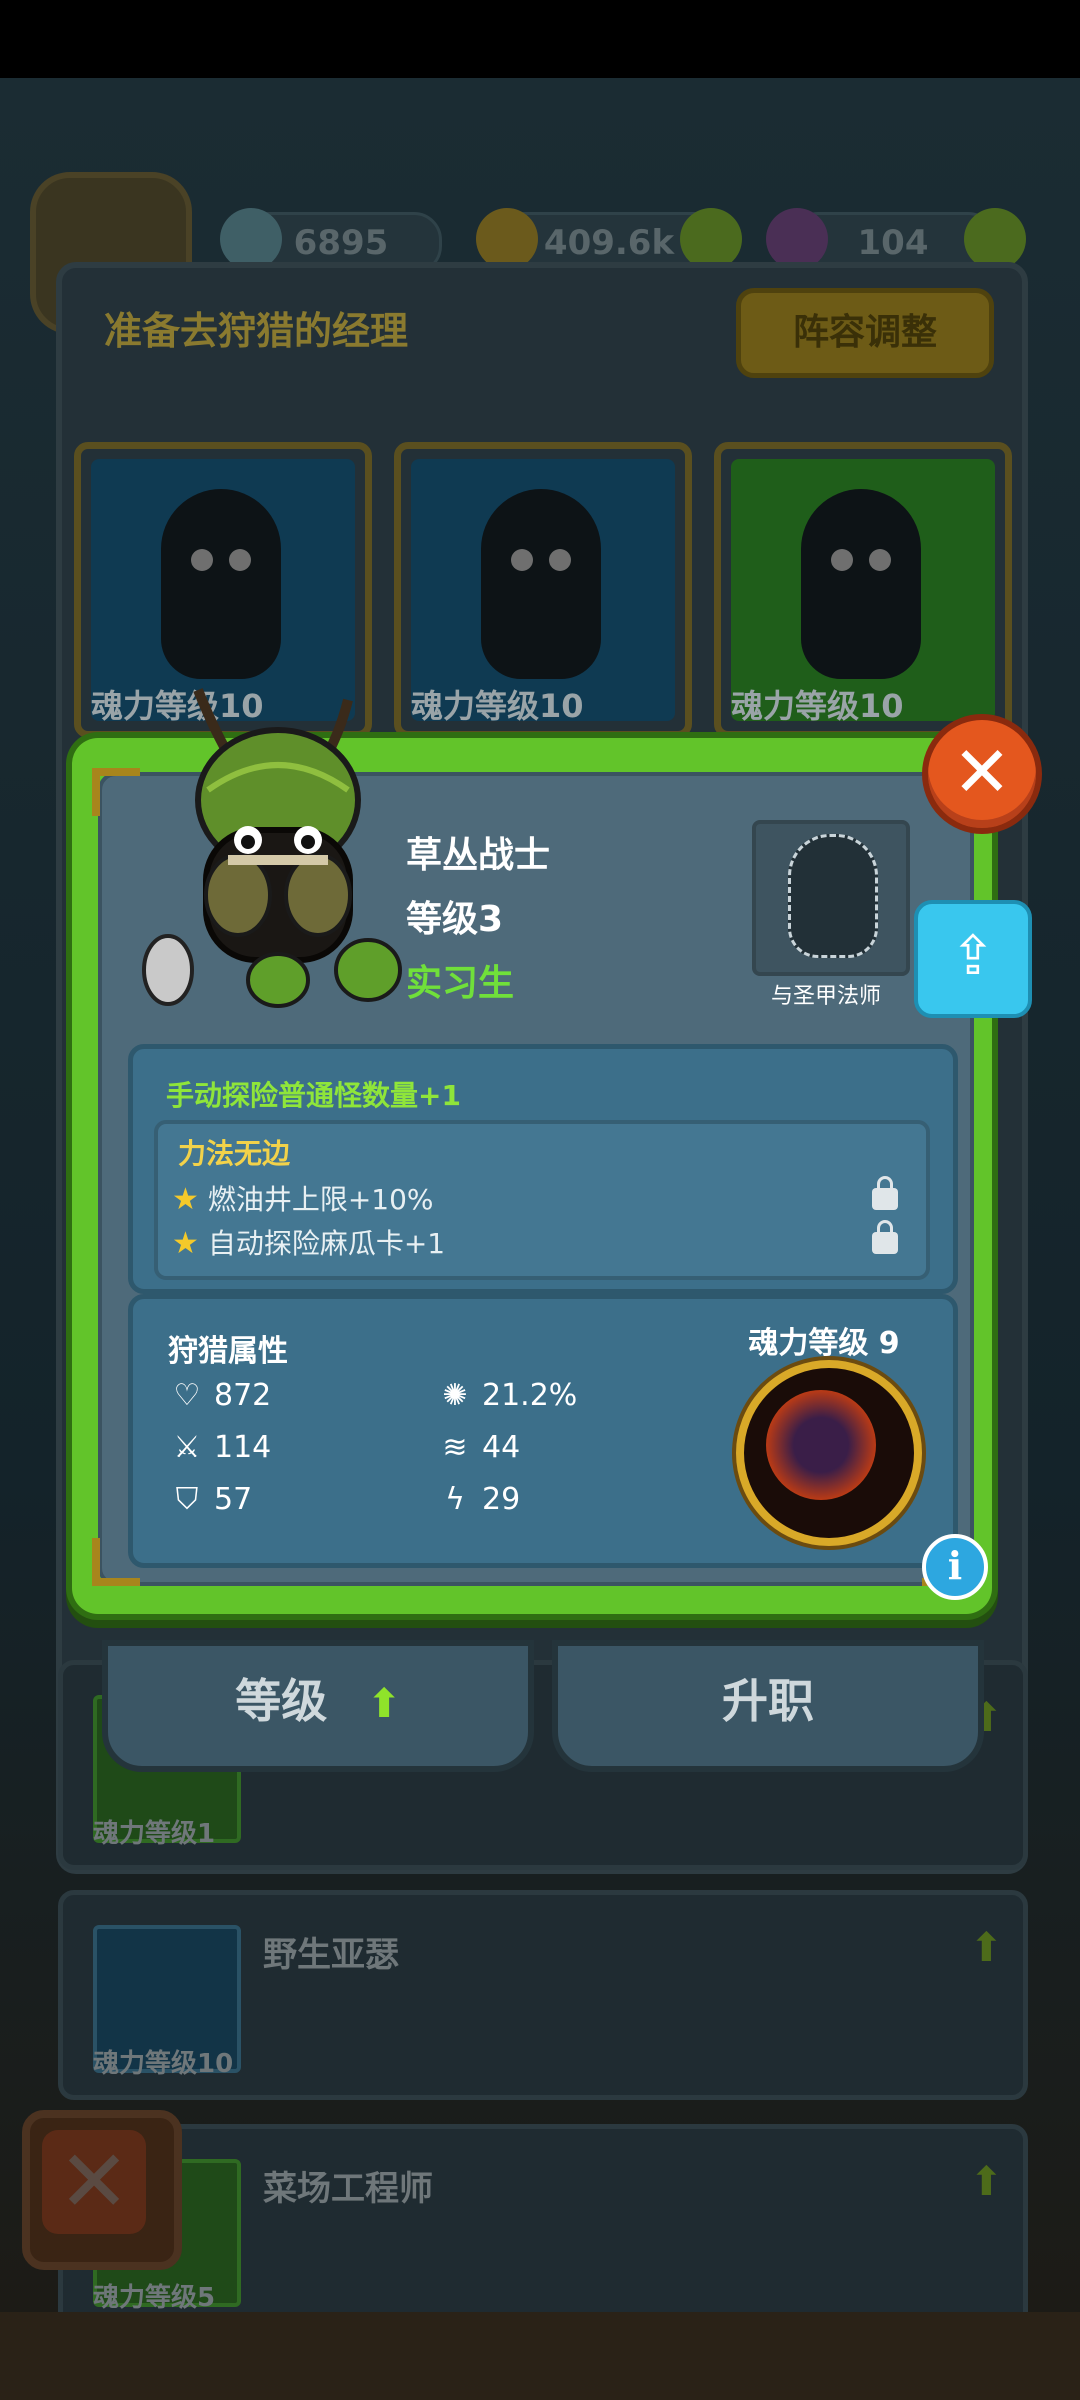 This screenshot has width=1080, height=2400. Describe the element at coordinates (251, 239) in the screenshot. I see `gem-icon` at that location.